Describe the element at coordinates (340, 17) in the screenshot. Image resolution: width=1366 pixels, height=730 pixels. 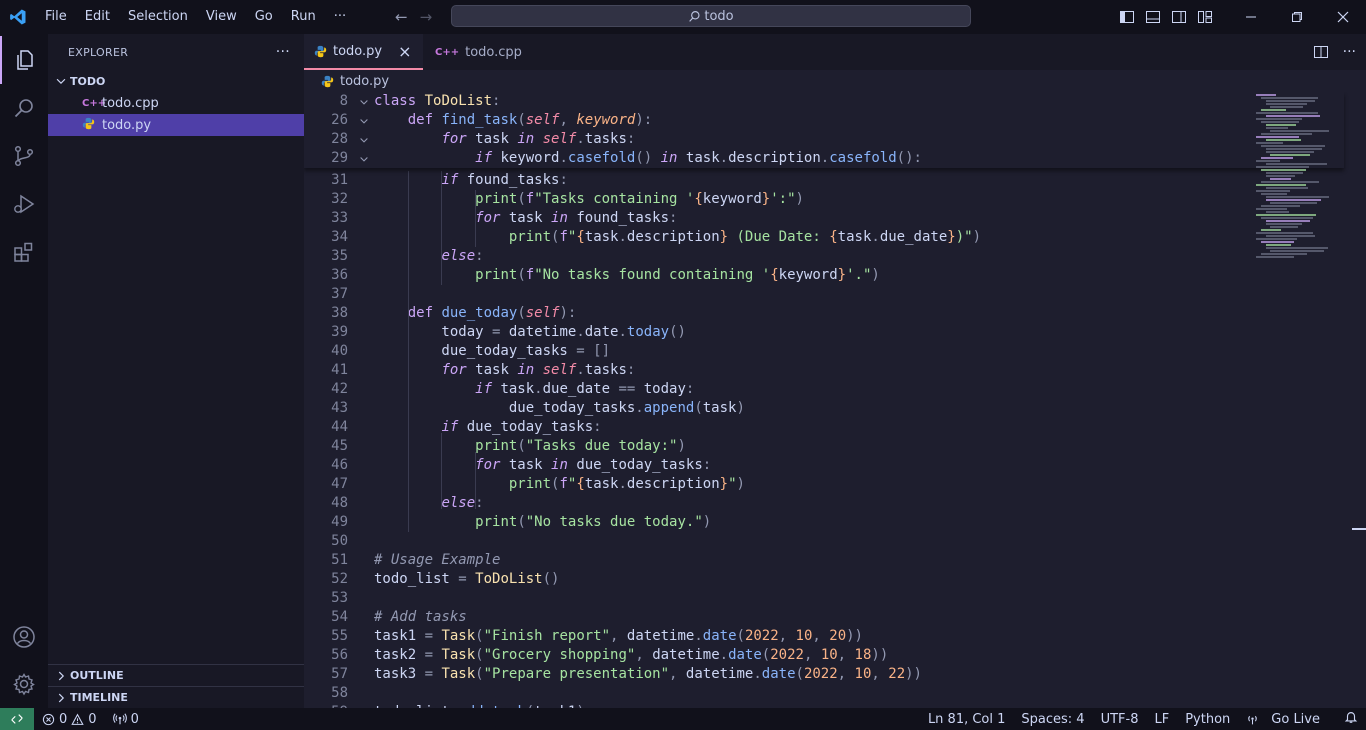
I see `menu-more: ···` at that location.